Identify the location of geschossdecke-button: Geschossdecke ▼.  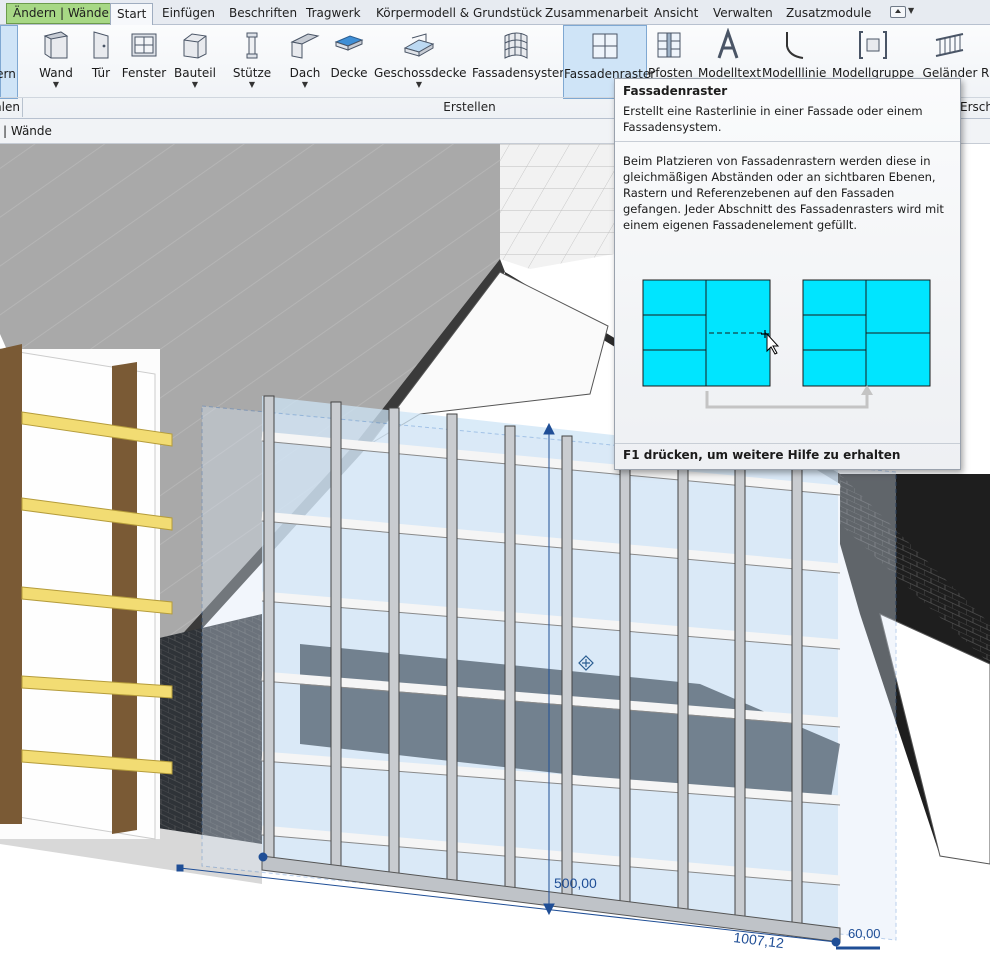
(420, 61).